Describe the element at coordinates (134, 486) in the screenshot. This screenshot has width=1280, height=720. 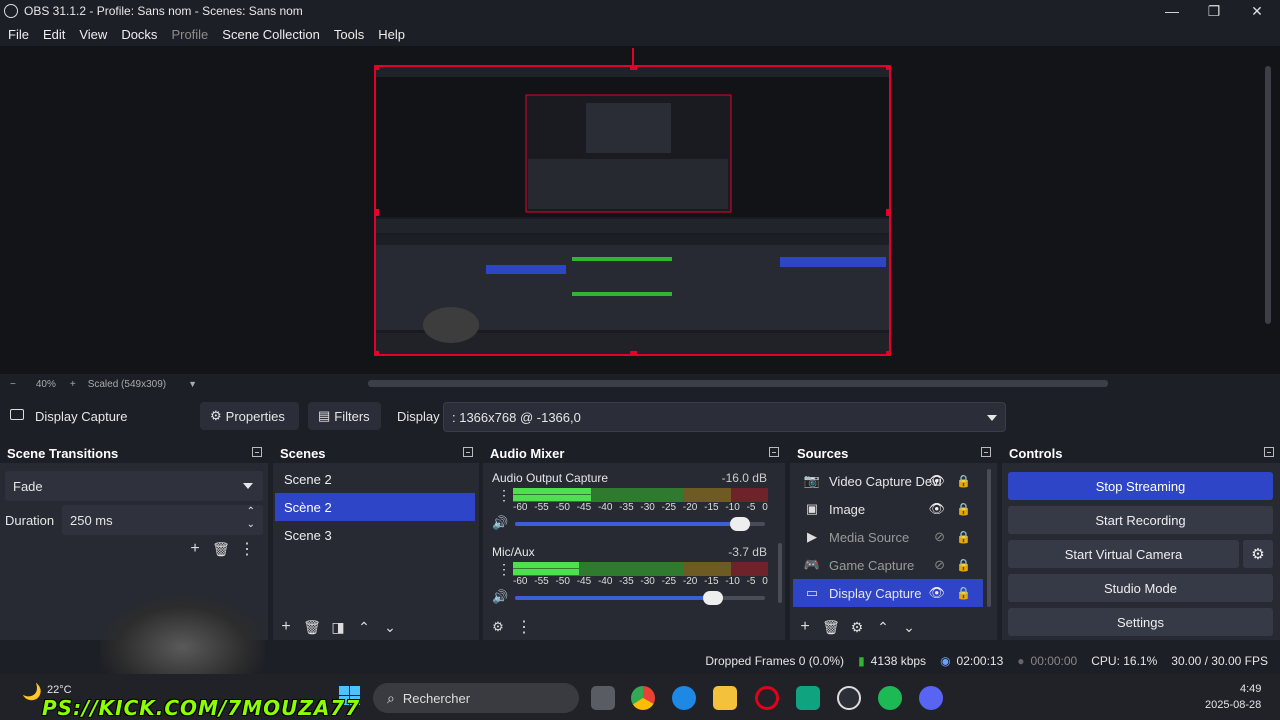
I see `transition-select: Fade` at that location.